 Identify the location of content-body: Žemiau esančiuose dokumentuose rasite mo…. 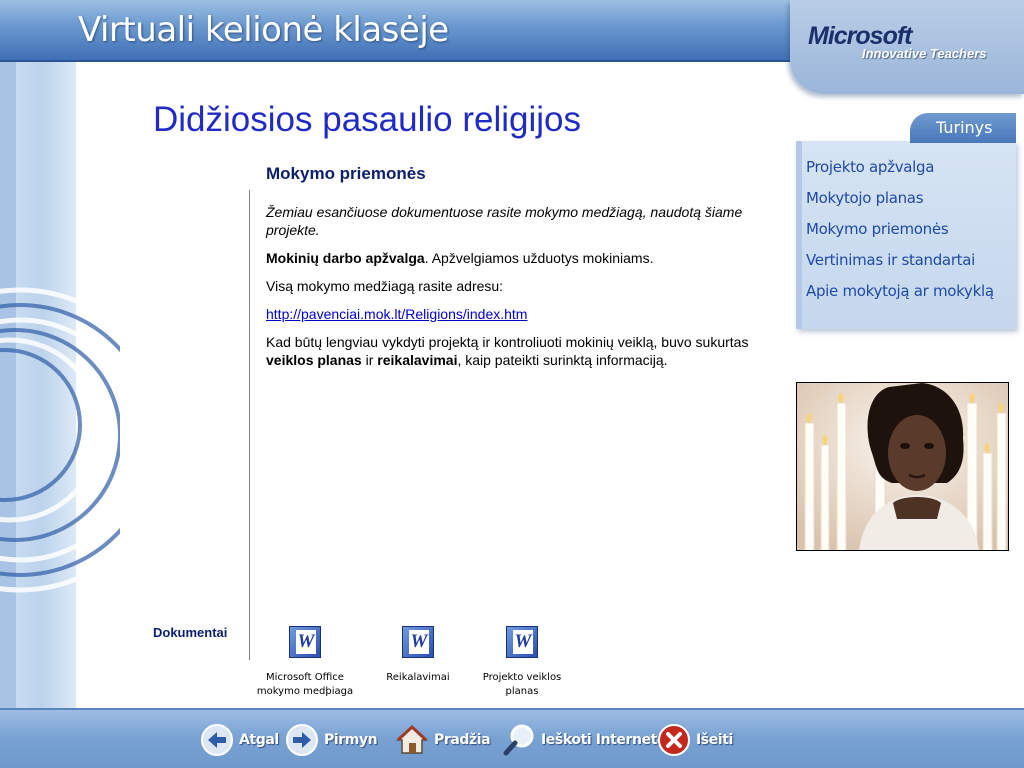
(516, 291).